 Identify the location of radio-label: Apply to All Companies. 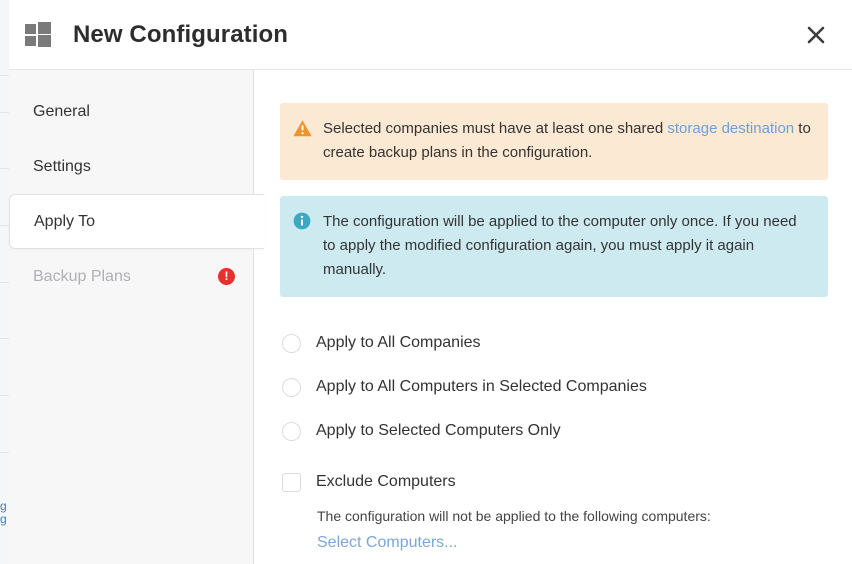
(398, 342).